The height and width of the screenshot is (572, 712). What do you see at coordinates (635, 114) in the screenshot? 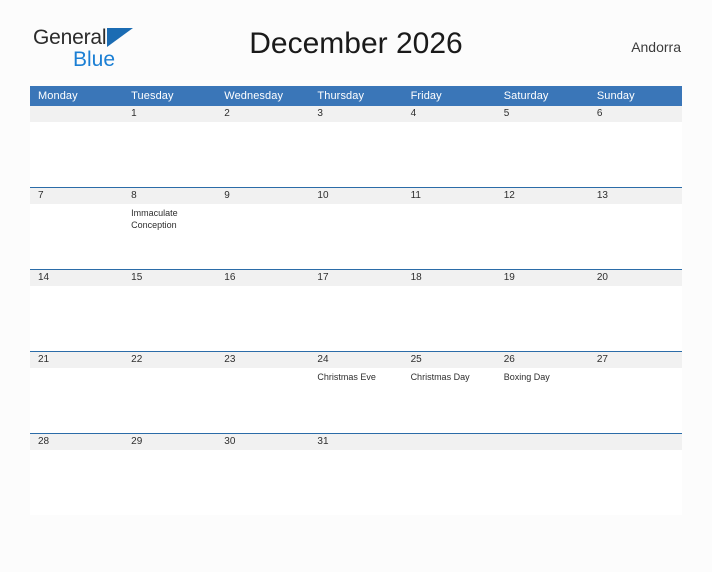
I see `day-number: 6` at bounding box center [635, 114].